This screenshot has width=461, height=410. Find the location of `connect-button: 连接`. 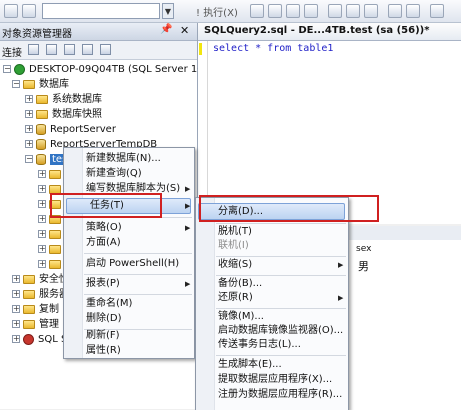

connect-button: 连接 is located at coordinates (12, 51).